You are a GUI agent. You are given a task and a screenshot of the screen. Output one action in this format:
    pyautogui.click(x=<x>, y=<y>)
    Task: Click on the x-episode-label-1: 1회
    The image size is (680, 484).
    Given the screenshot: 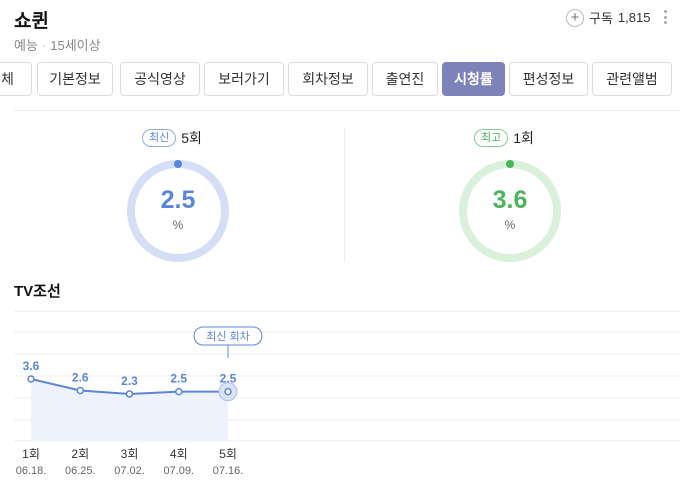 What is the action you would take?
    pyautogui.click(x=31, y=454)
    